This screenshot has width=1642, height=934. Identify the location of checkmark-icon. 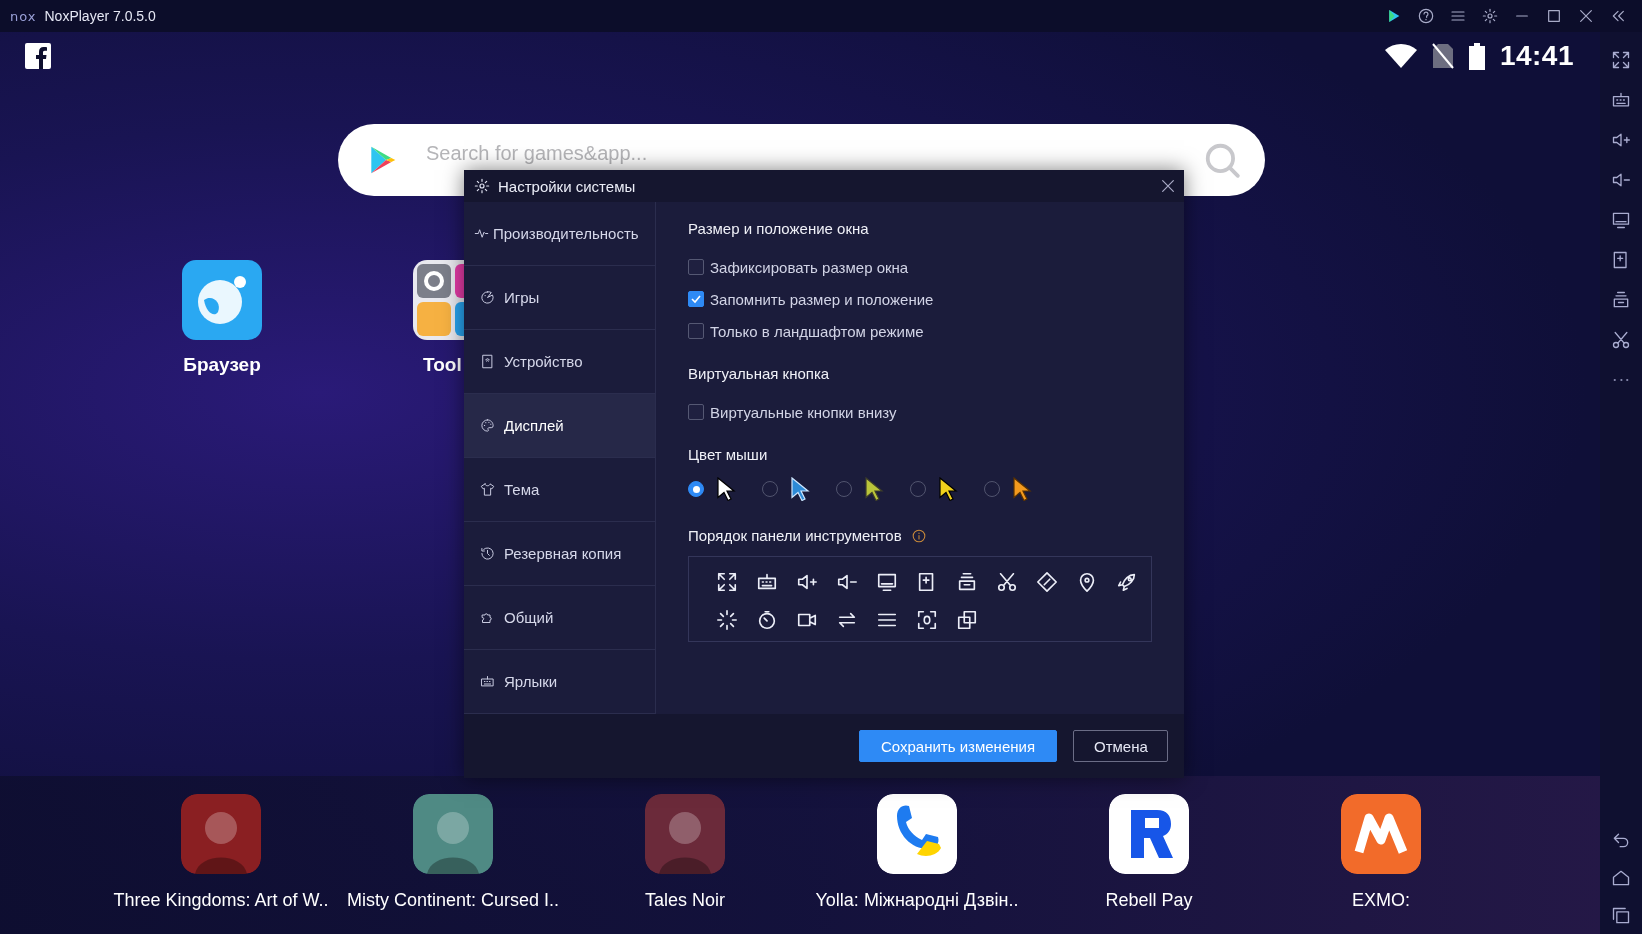
(696, 299).